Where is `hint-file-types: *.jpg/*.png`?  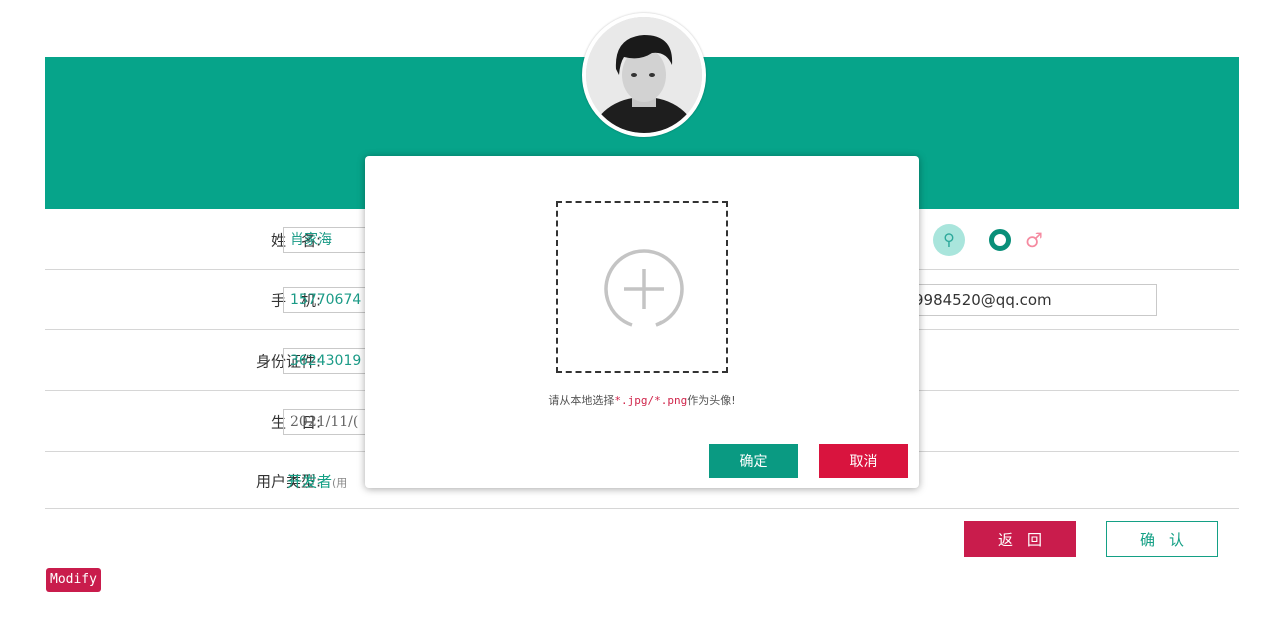
hint-file-types: *.jpg/*.png is located at coordinates (651, 400).